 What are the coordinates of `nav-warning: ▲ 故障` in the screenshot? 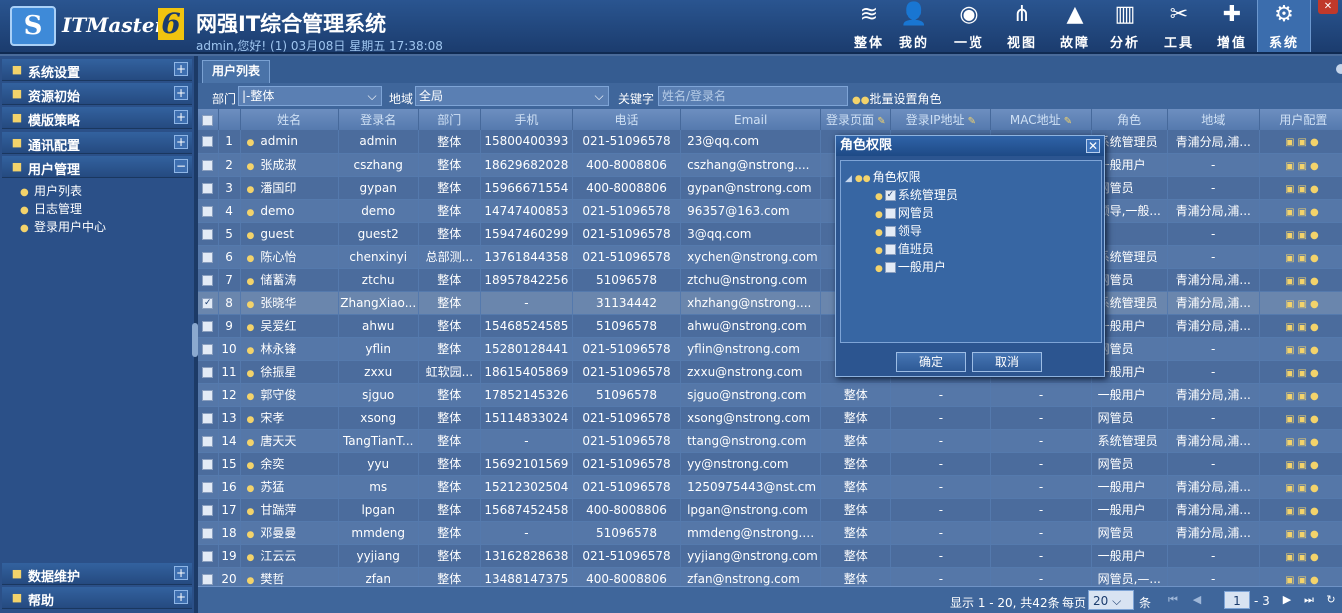 It's located at (1075, 26).